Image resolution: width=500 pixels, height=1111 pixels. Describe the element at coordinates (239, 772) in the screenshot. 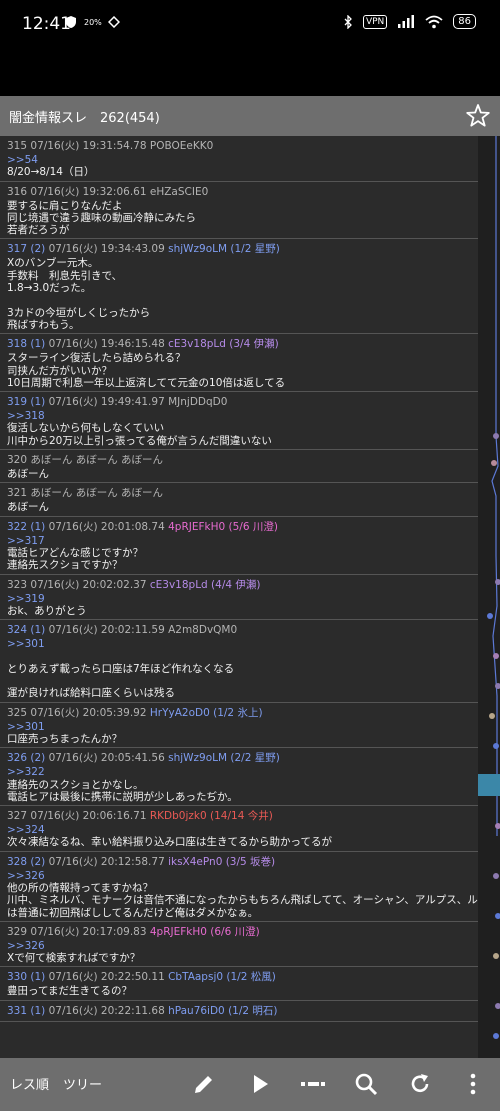

I see `reply-anchor-link: >>322` at that location.